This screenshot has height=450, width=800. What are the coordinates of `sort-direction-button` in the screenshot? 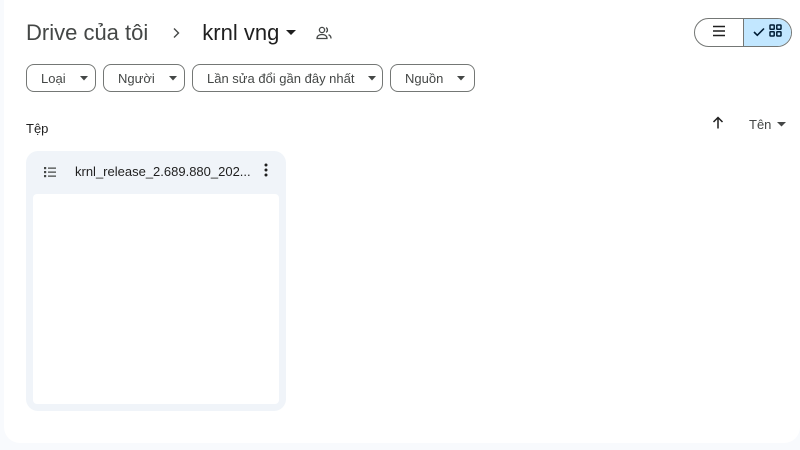 It's located at (718, 125).